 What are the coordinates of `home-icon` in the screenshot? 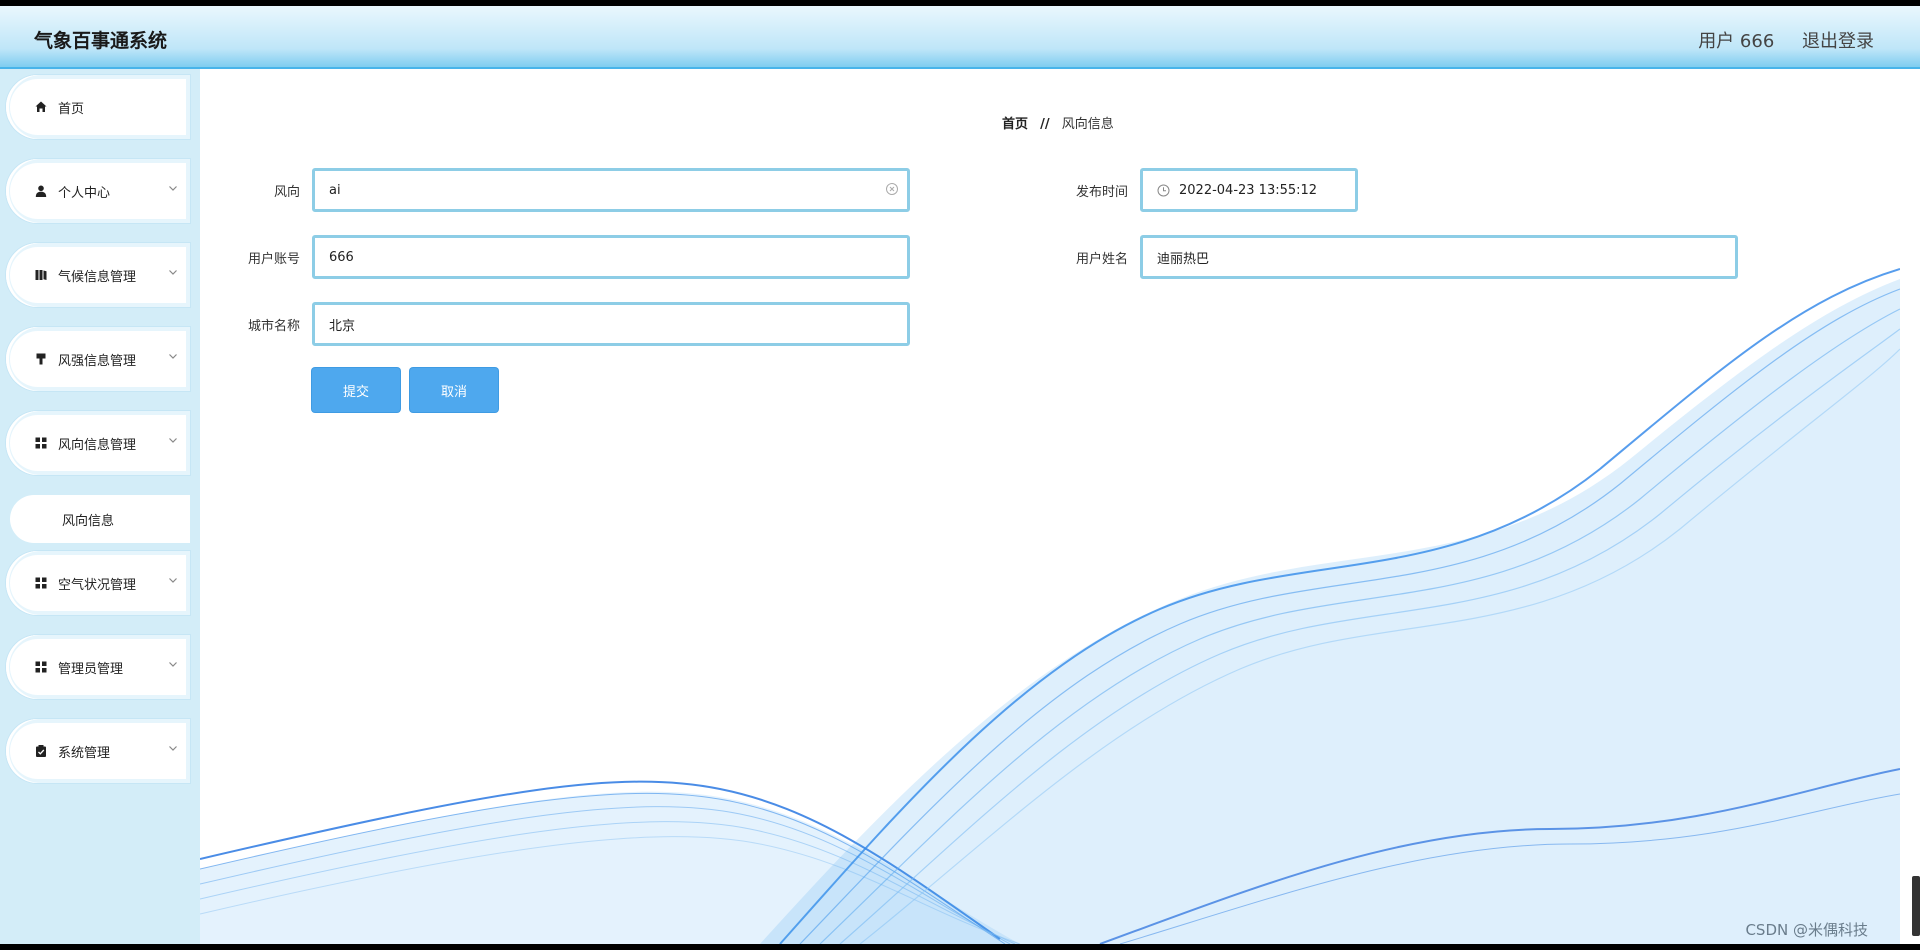 It's located at (41, 107).